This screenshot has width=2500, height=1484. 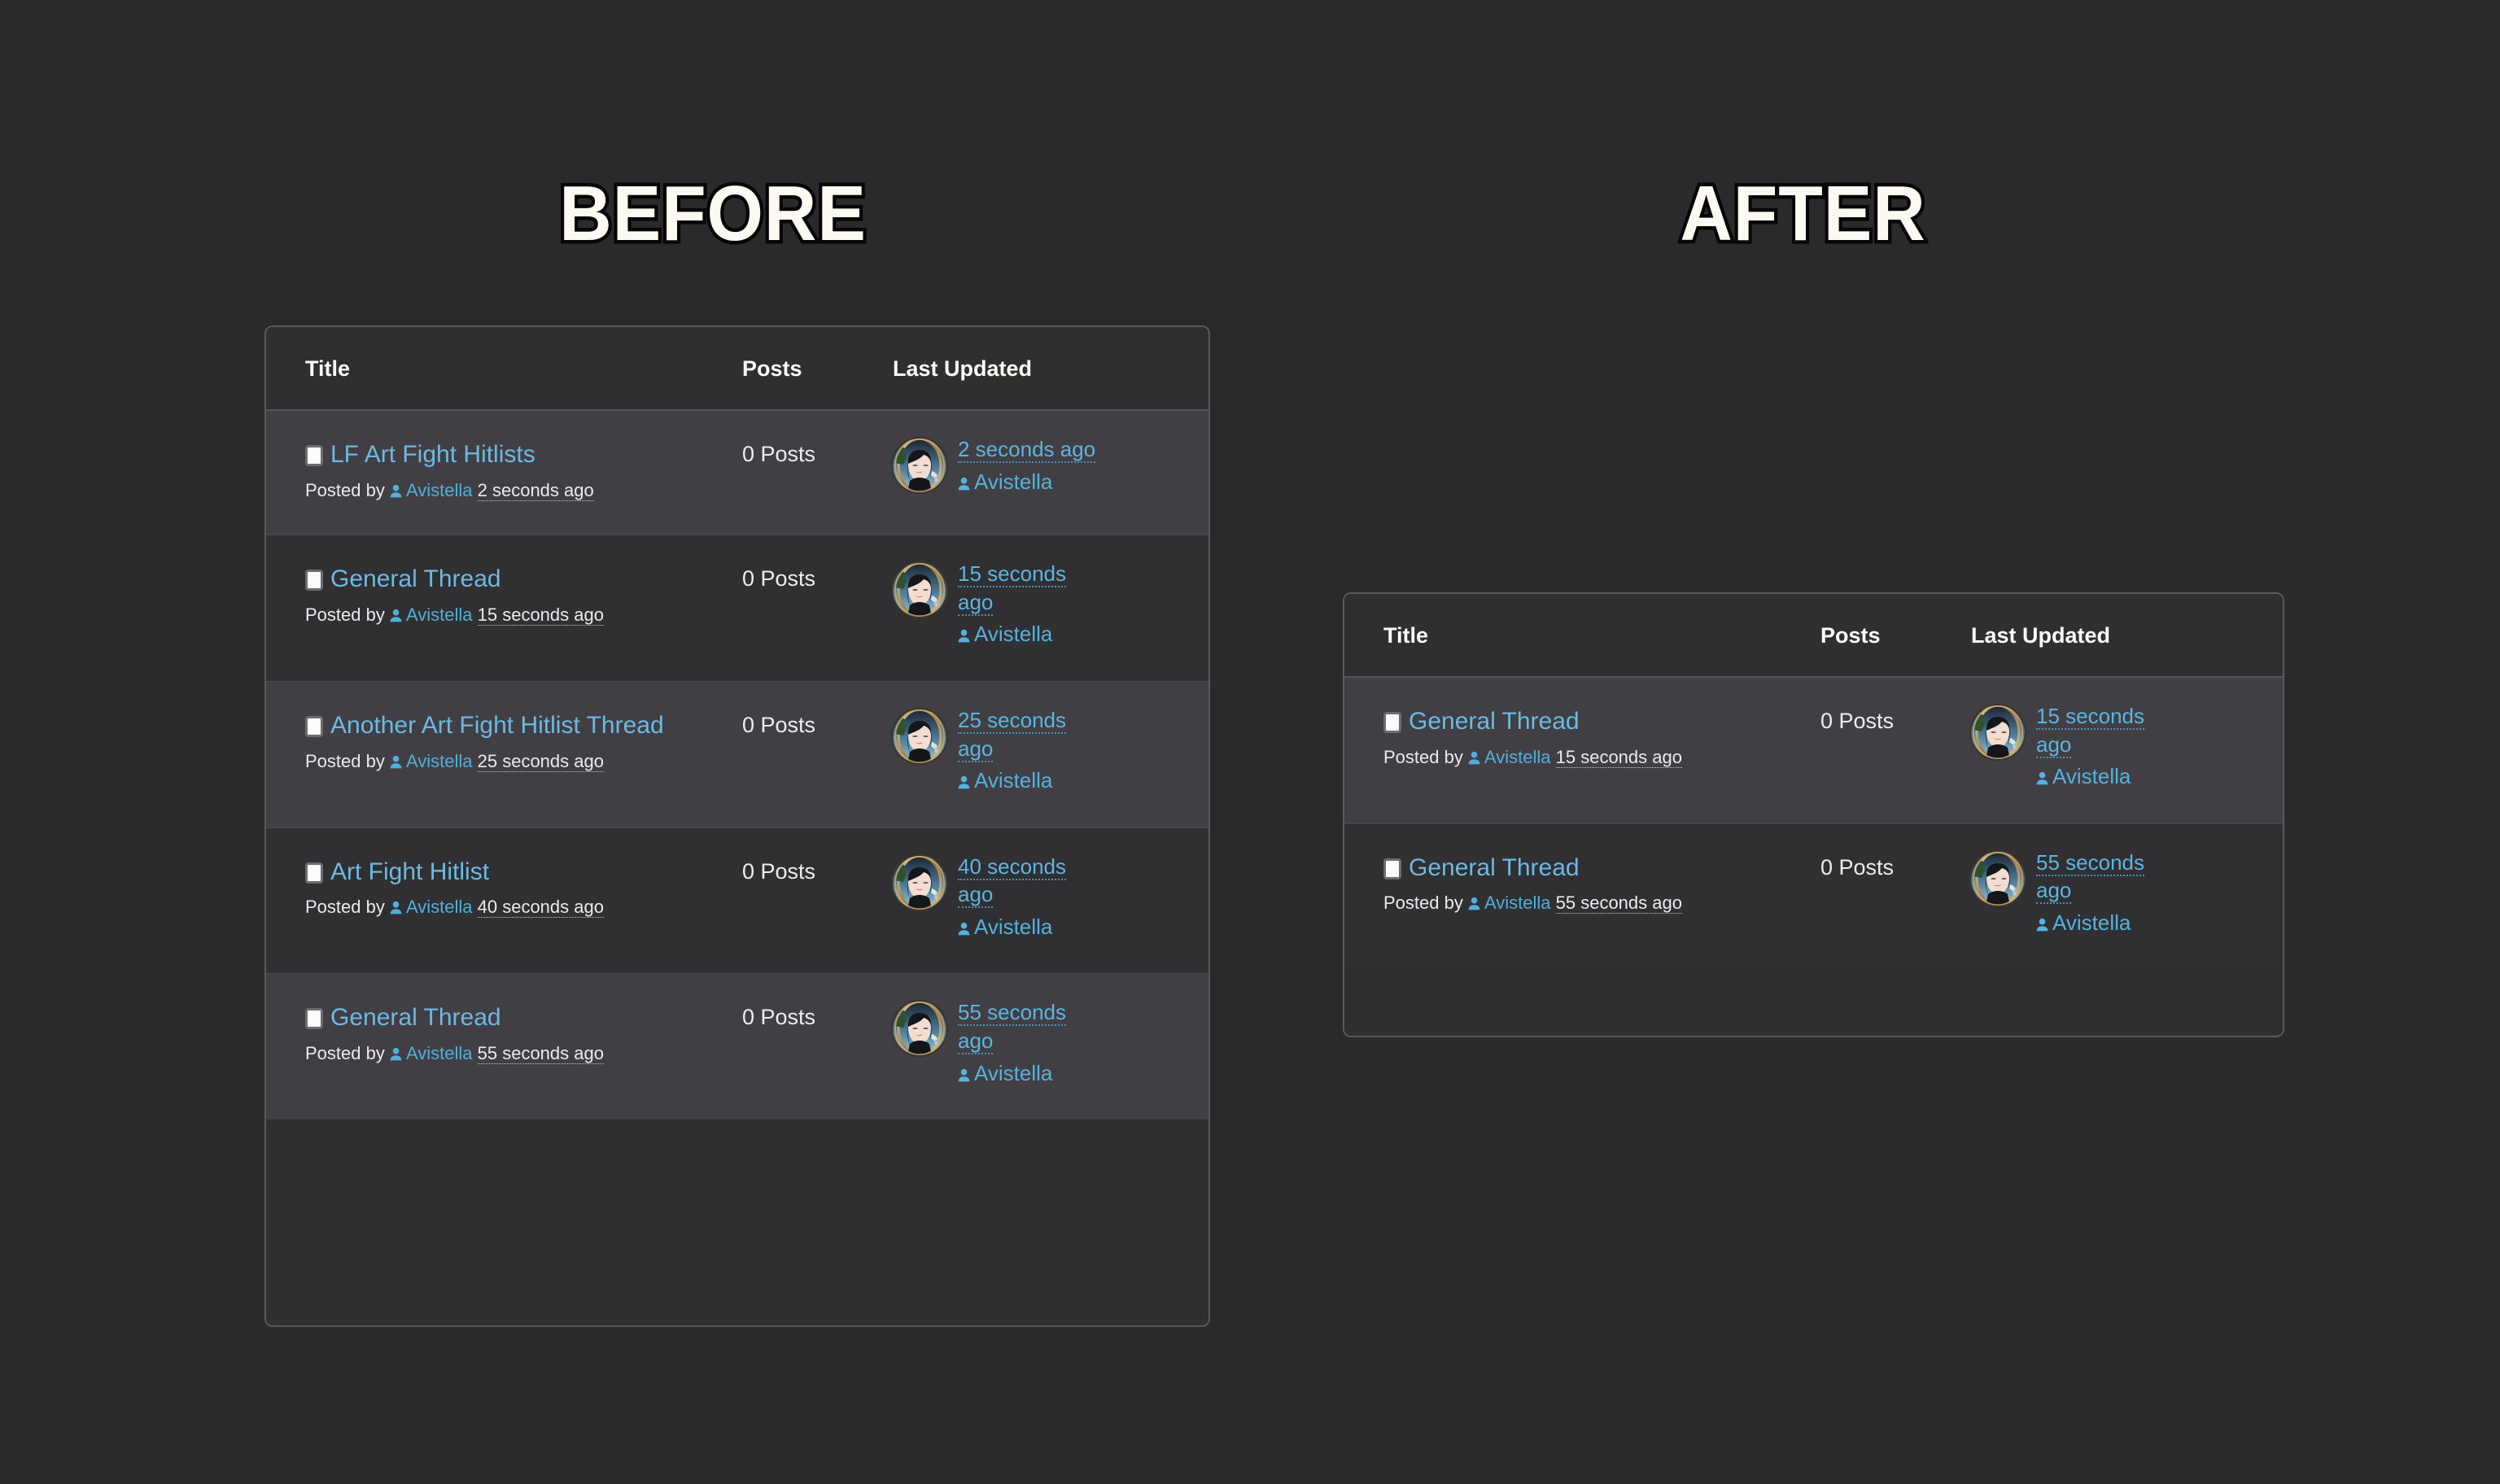 I want to click on last-updated-text: 55 seconds ago Avistella, so click(x=1027, y=1043).